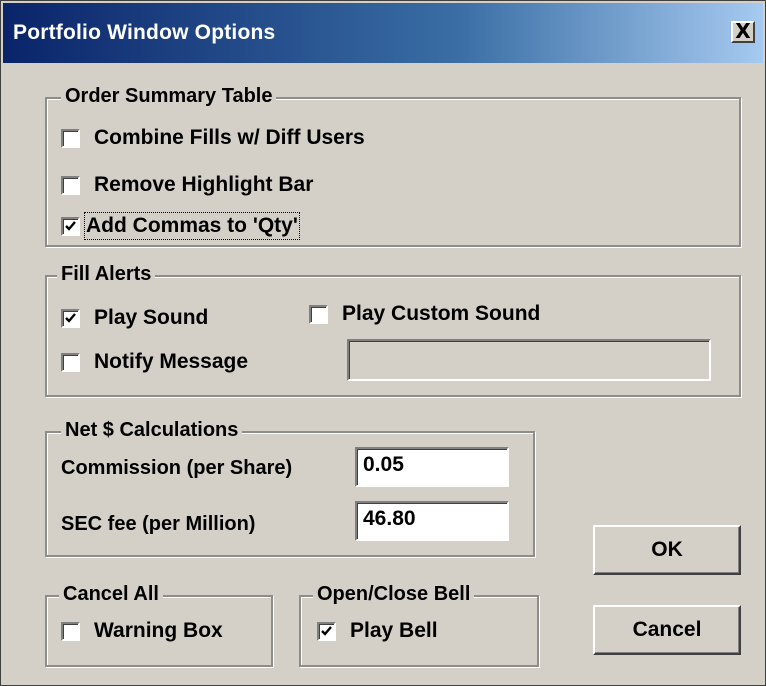 The width and height of the screenshot is (766, 686). I want to click on sec-fee-label: SEC fee (per Million), so click(158, 524).